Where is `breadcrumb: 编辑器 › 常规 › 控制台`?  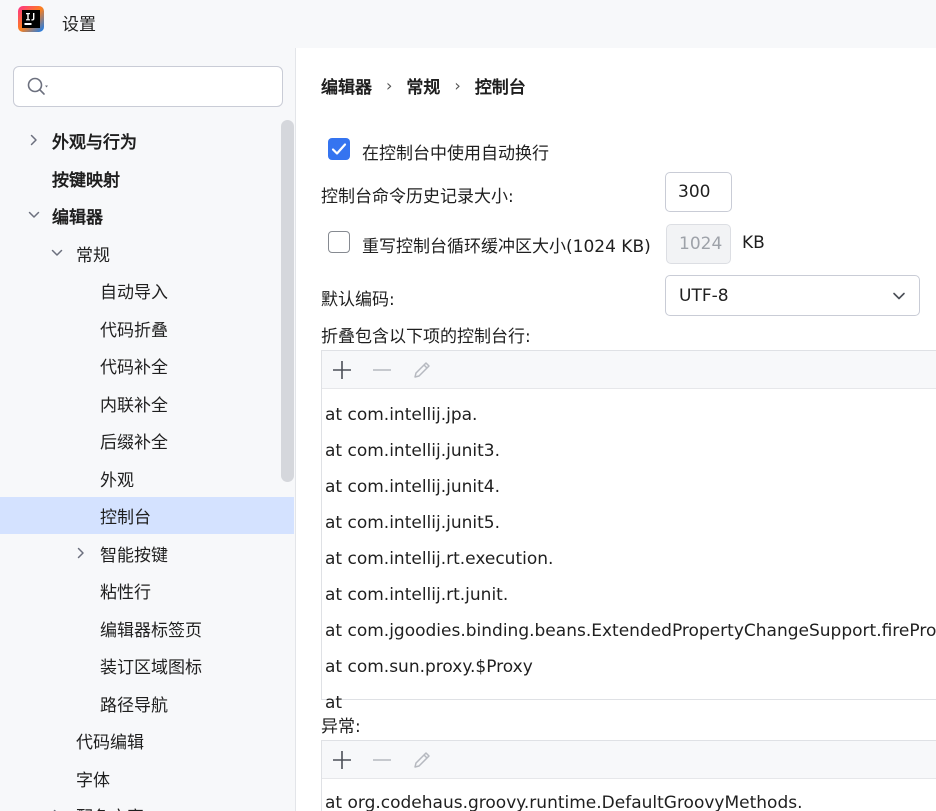 breadcrumb: 编辑器 › 常规 › 控制台 is located at coordinates (423, 85).